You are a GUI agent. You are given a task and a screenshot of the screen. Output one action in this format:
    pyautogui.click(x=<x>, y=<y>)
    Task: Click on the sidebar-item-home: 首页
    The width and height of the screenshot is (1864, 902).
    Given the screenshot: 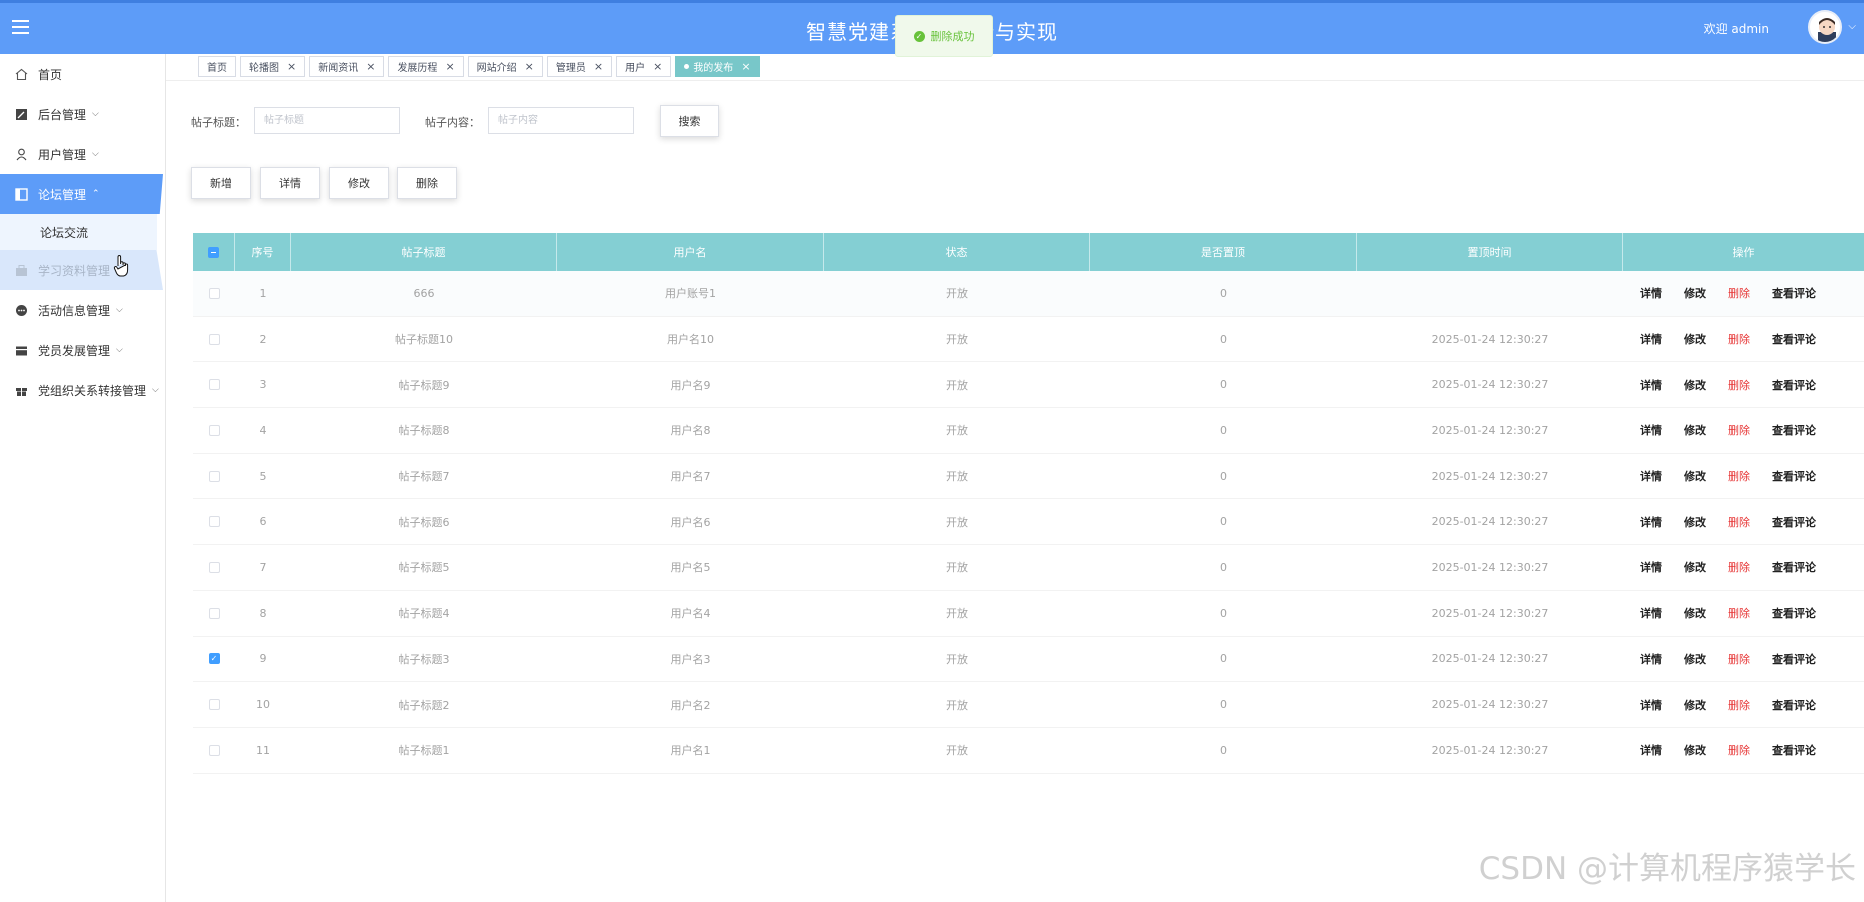 What is the action you would take?
    pyautogui.click(x=82, y=74)
    